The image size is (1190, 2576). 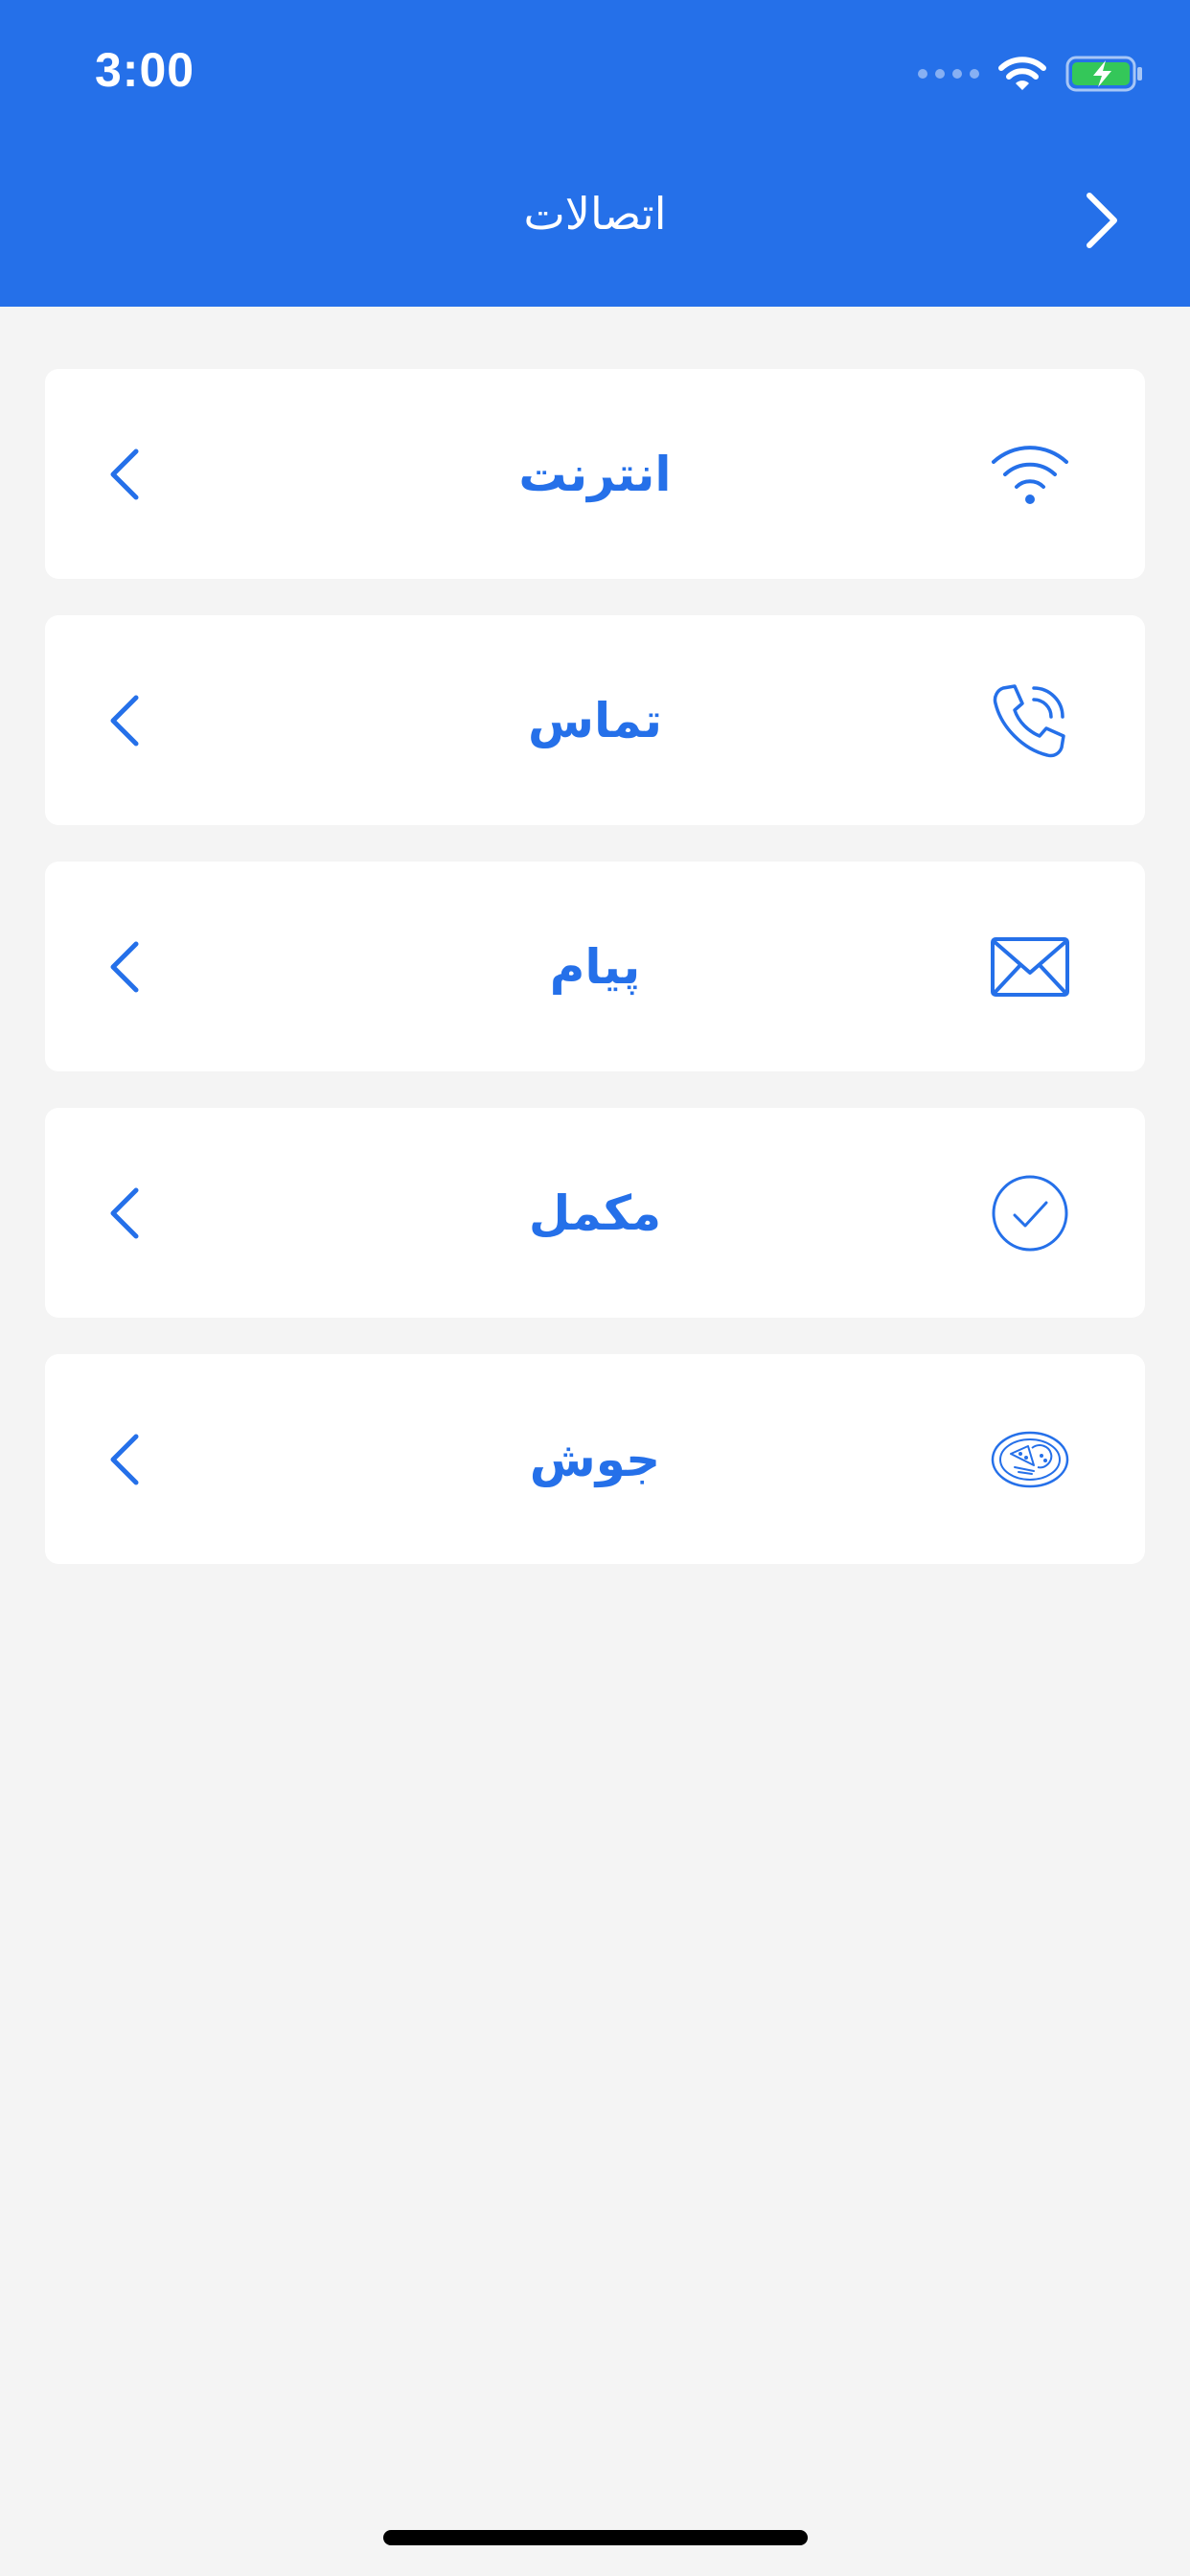 What do you see at coordinates (1103, 74) in the screenshot?
I see `battery-charging-icon` at bounding box center [1103, 74].